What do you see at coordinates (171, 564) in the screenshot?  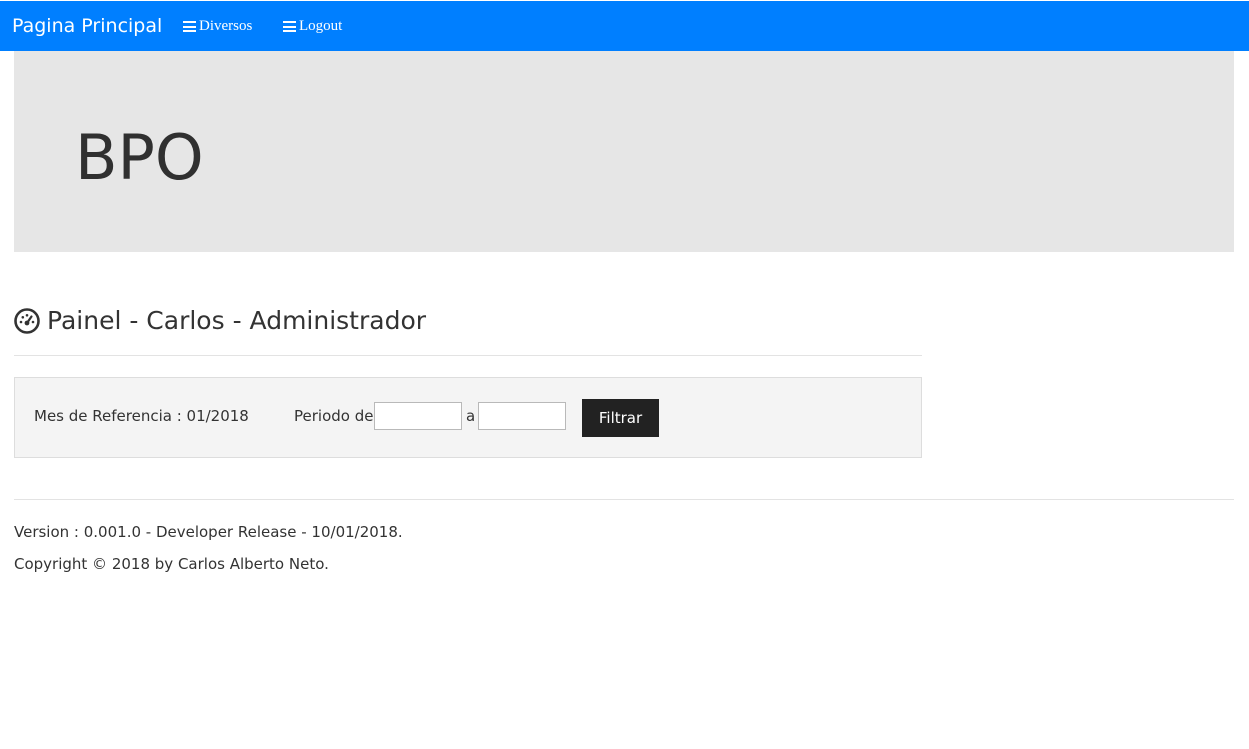 I see `copyright-text: Copyright © 2018 by Carlos Alberto Neto.` at bounding box center [171, 564].